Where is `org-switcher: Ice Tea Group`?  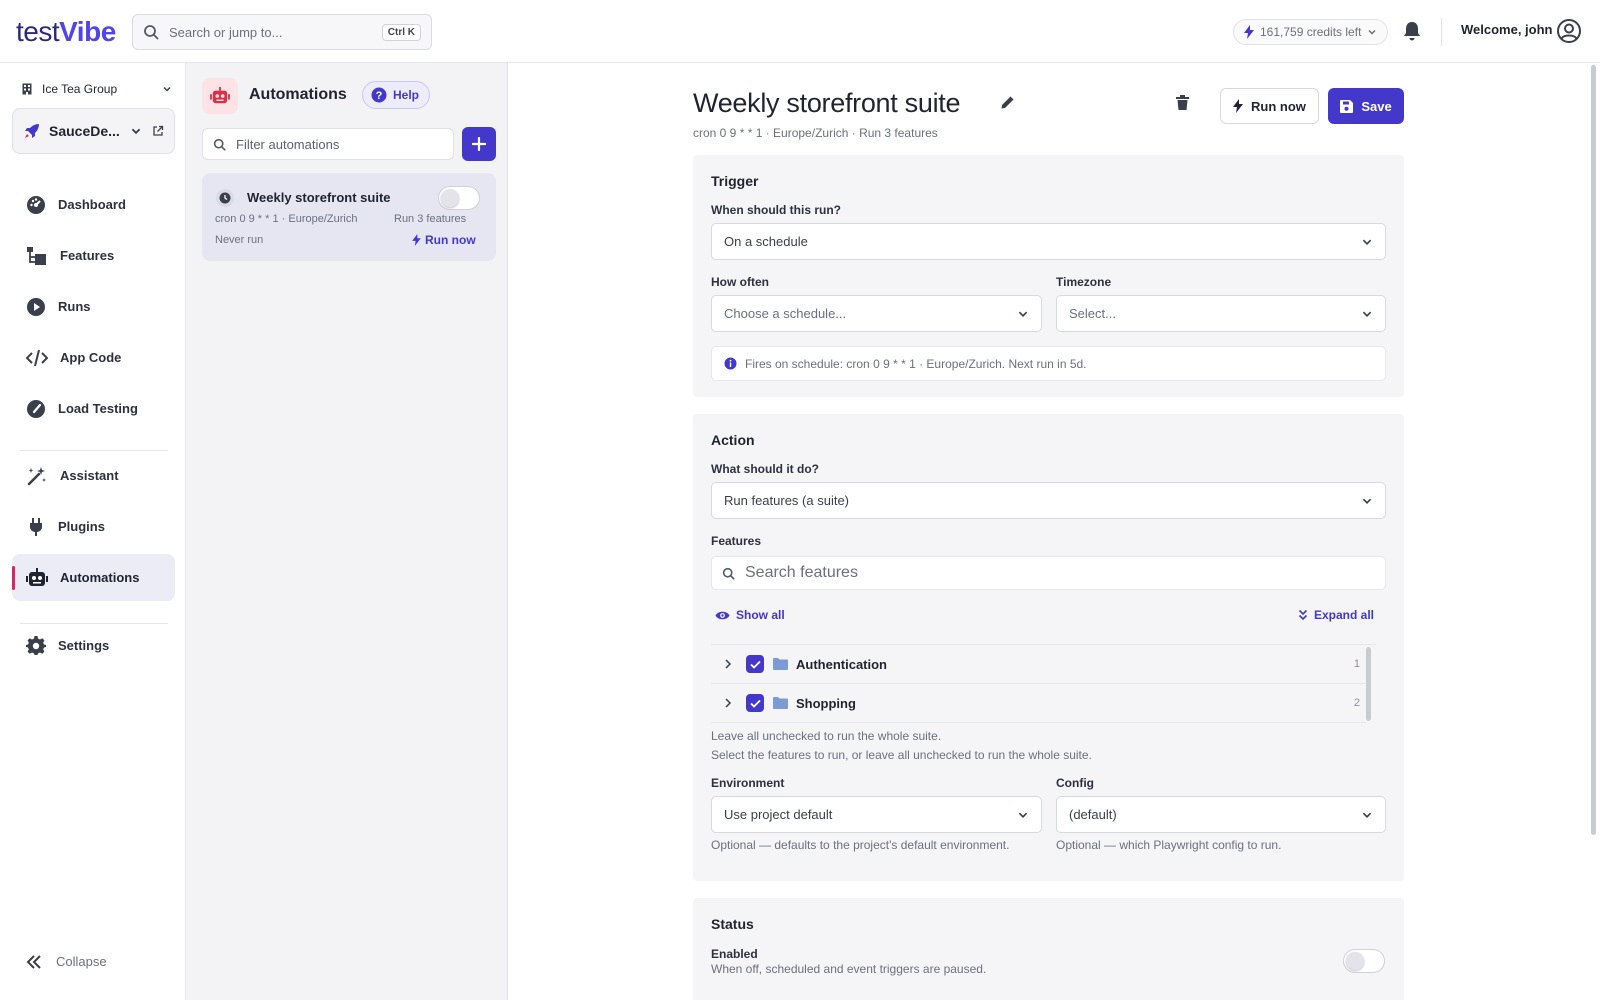
org-switcher: Ice Tea Group is located at coordinates (97, 89).